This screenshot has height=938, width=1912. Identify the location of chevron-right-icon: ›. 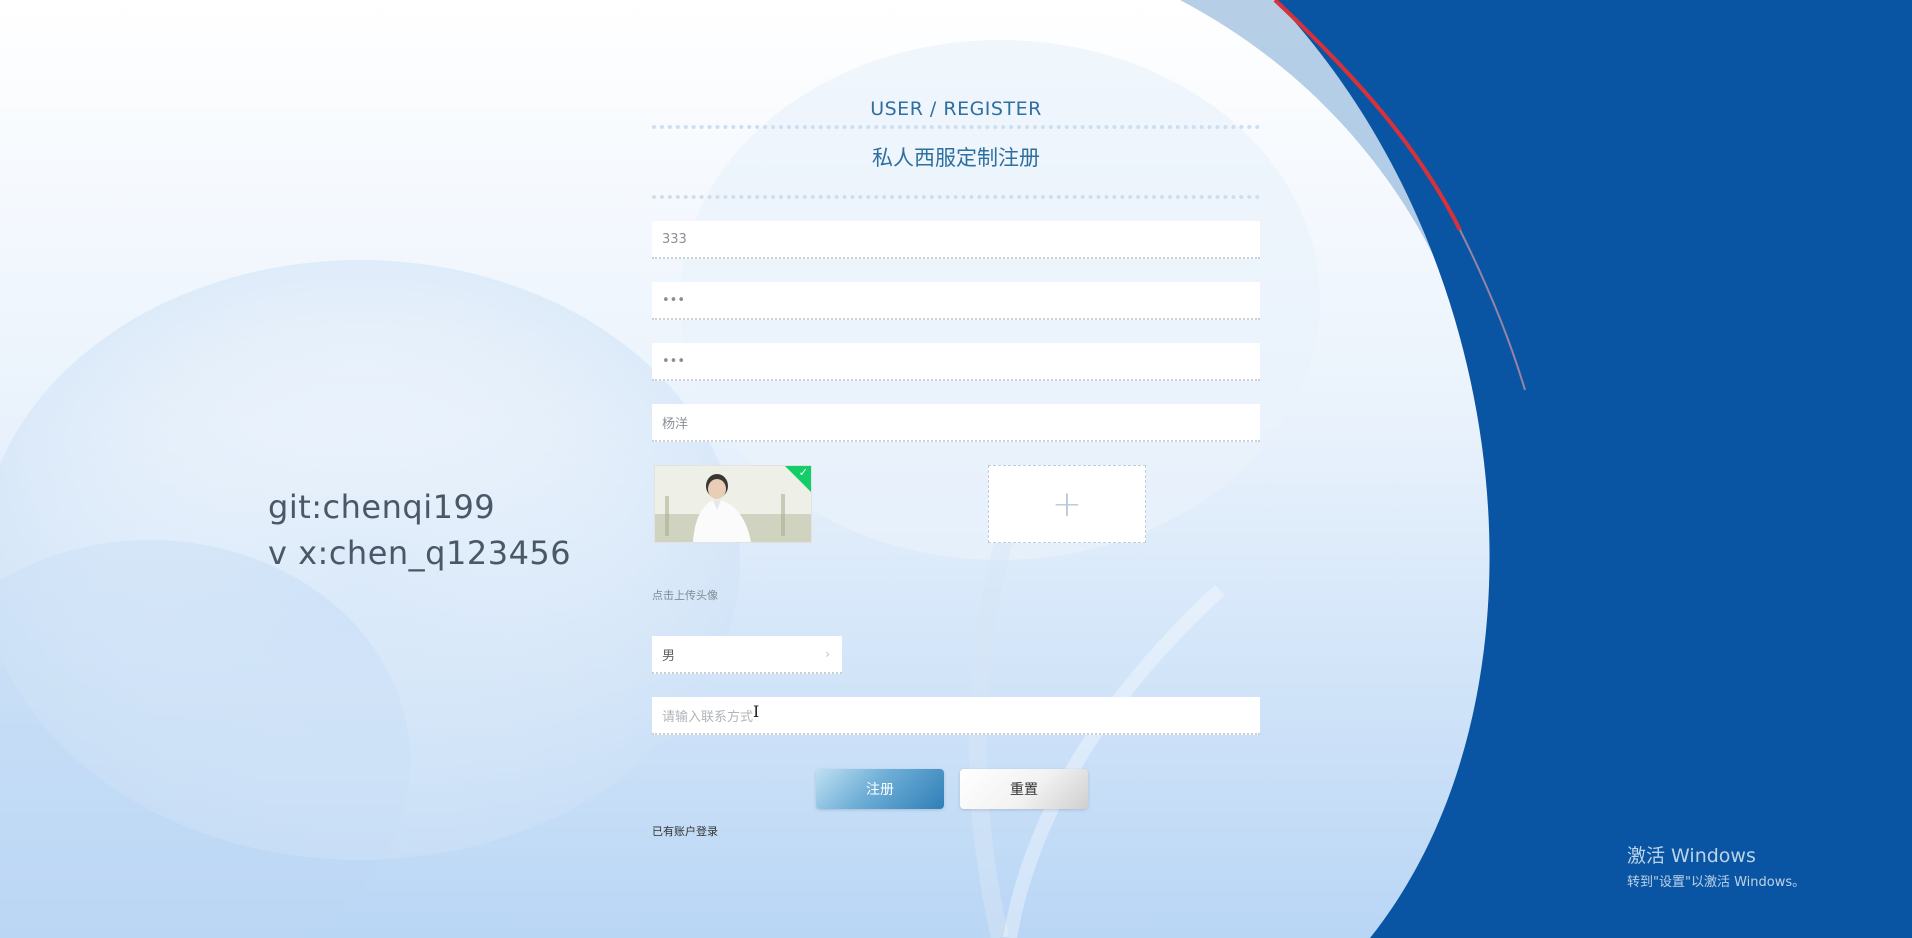
(827, 654).